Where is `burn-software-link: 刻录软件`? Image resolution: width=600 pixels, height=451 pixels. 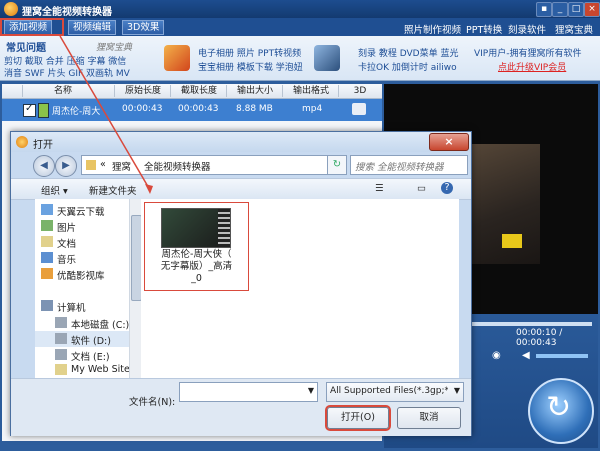 burn-software-link: 刻录软件 is located at coordinates (527, 29).